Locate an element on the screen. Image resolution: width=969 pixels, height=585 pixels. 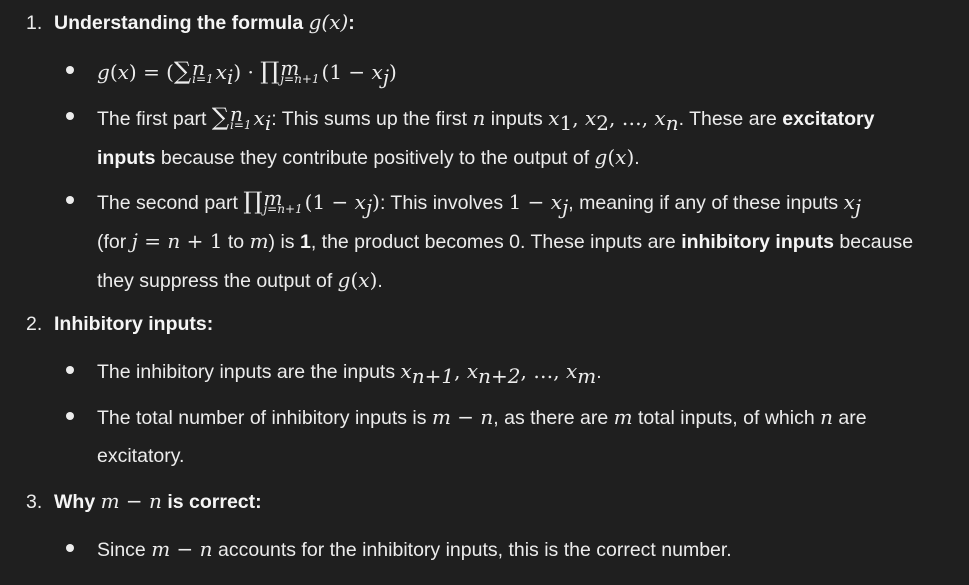
list-item-2-heading: 2. Inhibitory inputs: is located at coordinates (119, 324).